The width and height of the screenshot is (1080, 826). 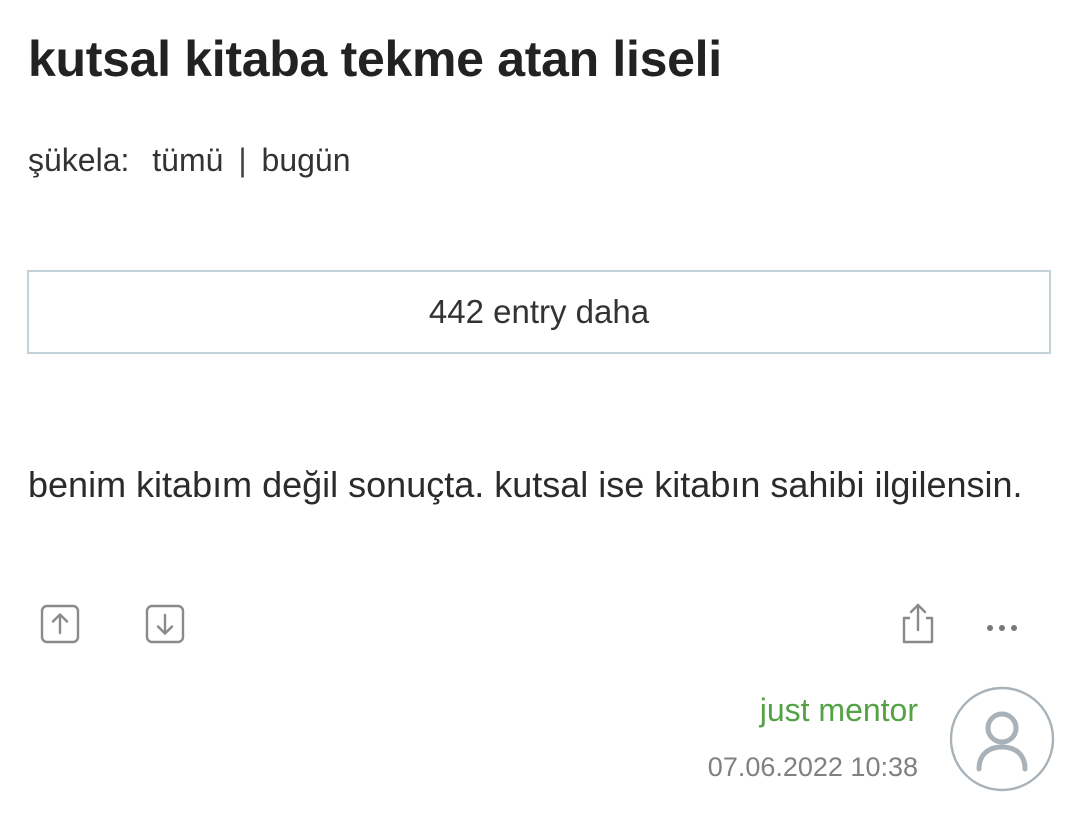 I want to click on filter-all-link: tümü, so click(x=187, y=160).